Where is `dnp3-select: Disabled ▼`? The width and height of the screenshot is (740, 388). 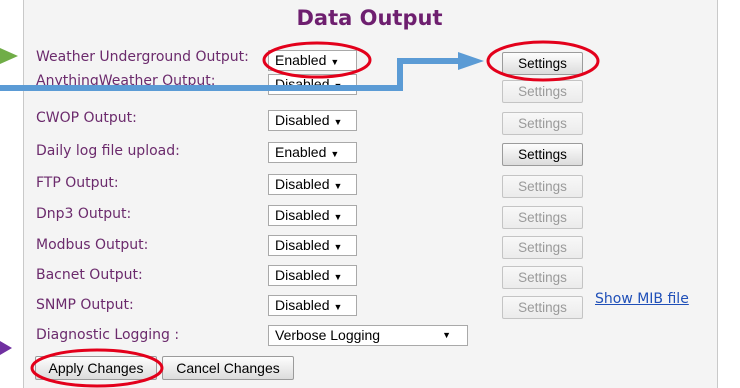
dnp3-select: Disabled ▼ is located at coordinates (312, 215).